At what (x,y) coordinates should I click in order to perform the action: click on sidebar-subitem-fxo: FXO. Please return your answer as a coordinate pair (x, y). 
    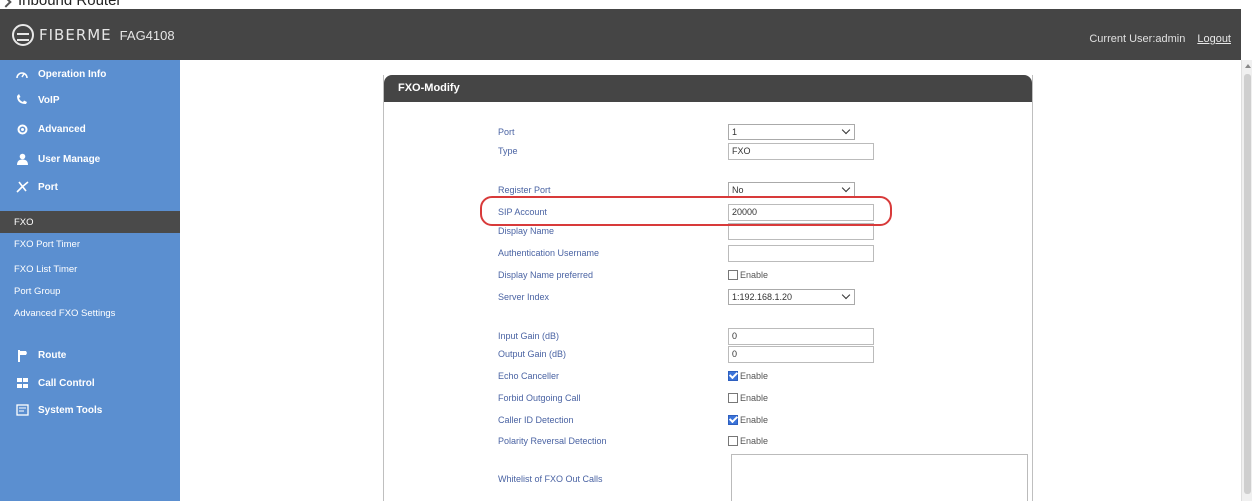
    Looking at the image, I should click on (90, 222).